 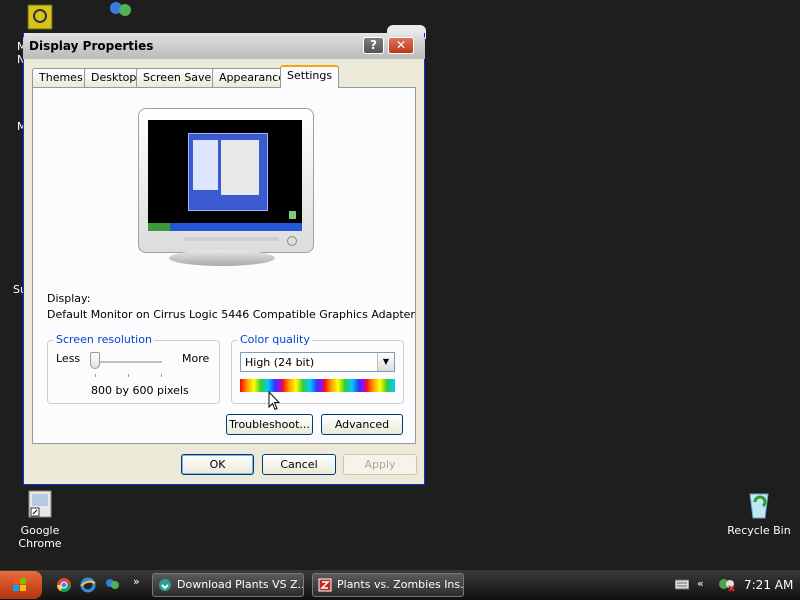 I want to click on network-alert-icon, so click(x=726, y=584).